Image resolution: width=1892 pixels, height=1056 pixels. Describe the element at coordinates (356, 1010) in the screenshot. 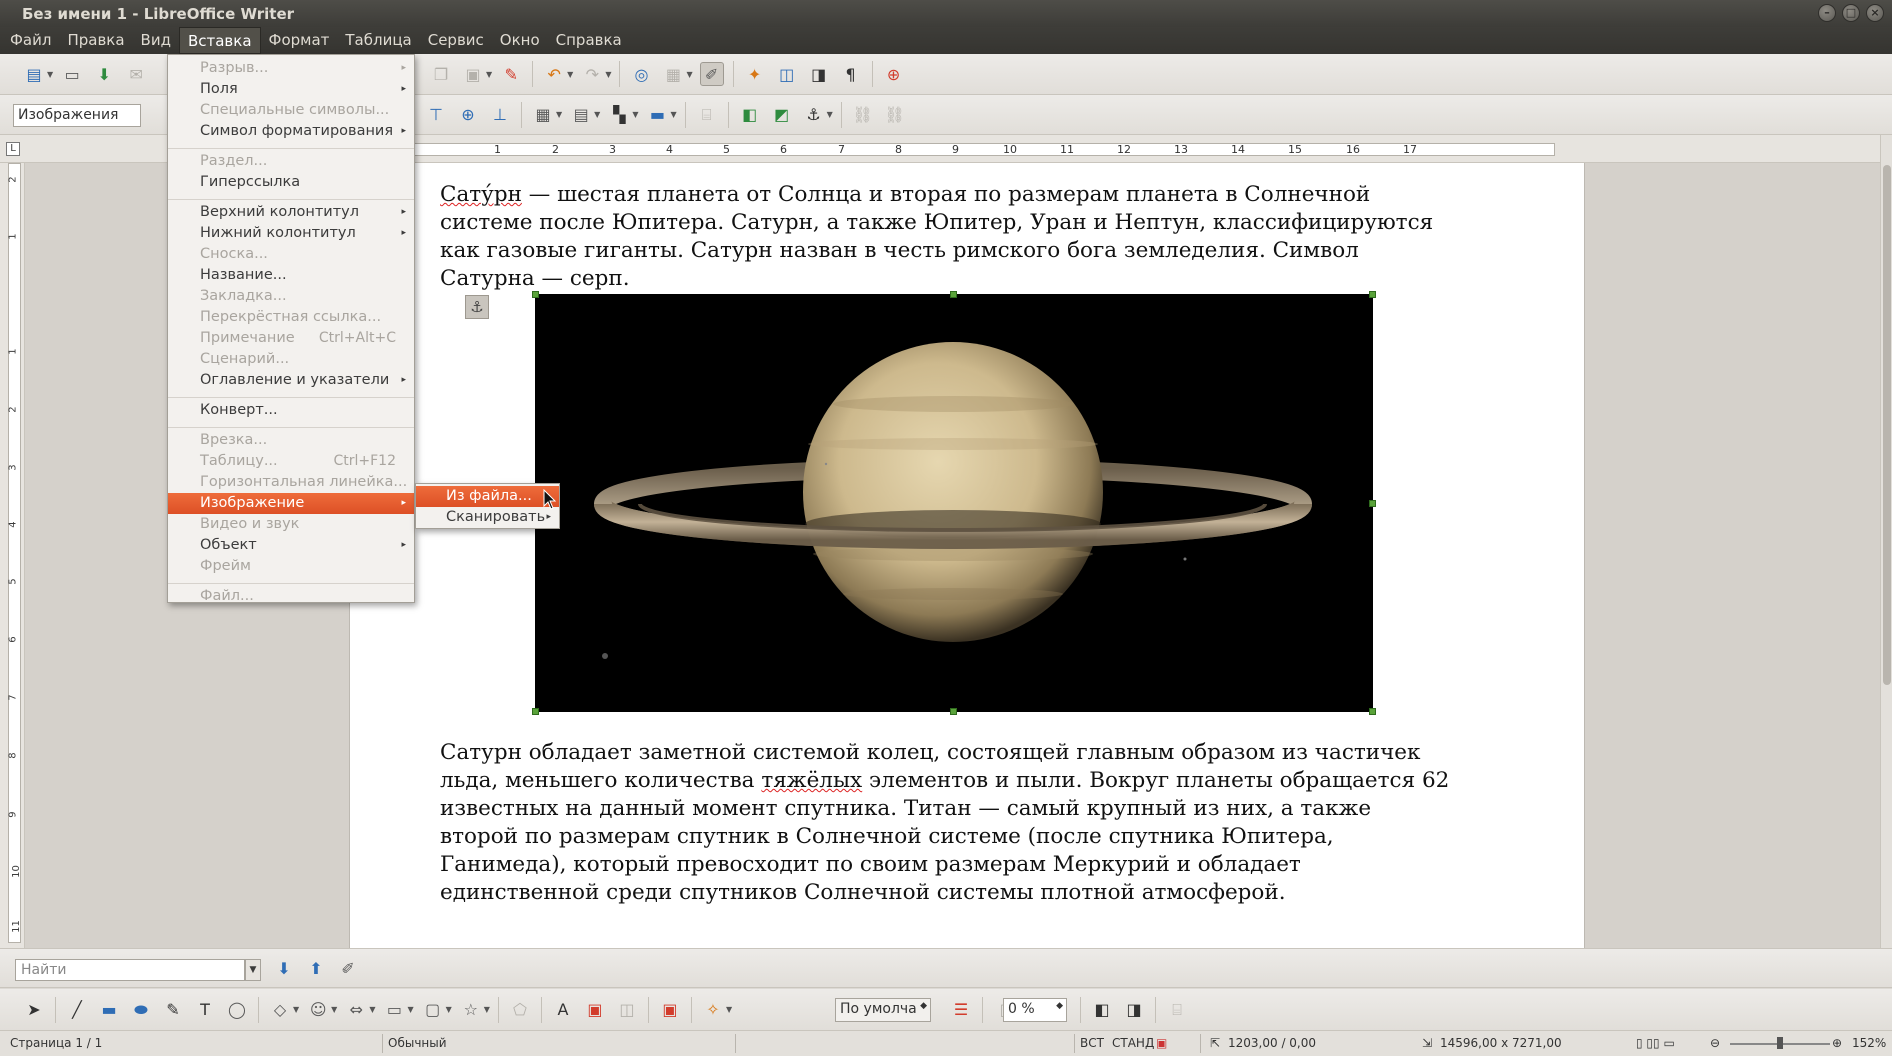

I see `block-arrows-icon: ⇔` at that location.